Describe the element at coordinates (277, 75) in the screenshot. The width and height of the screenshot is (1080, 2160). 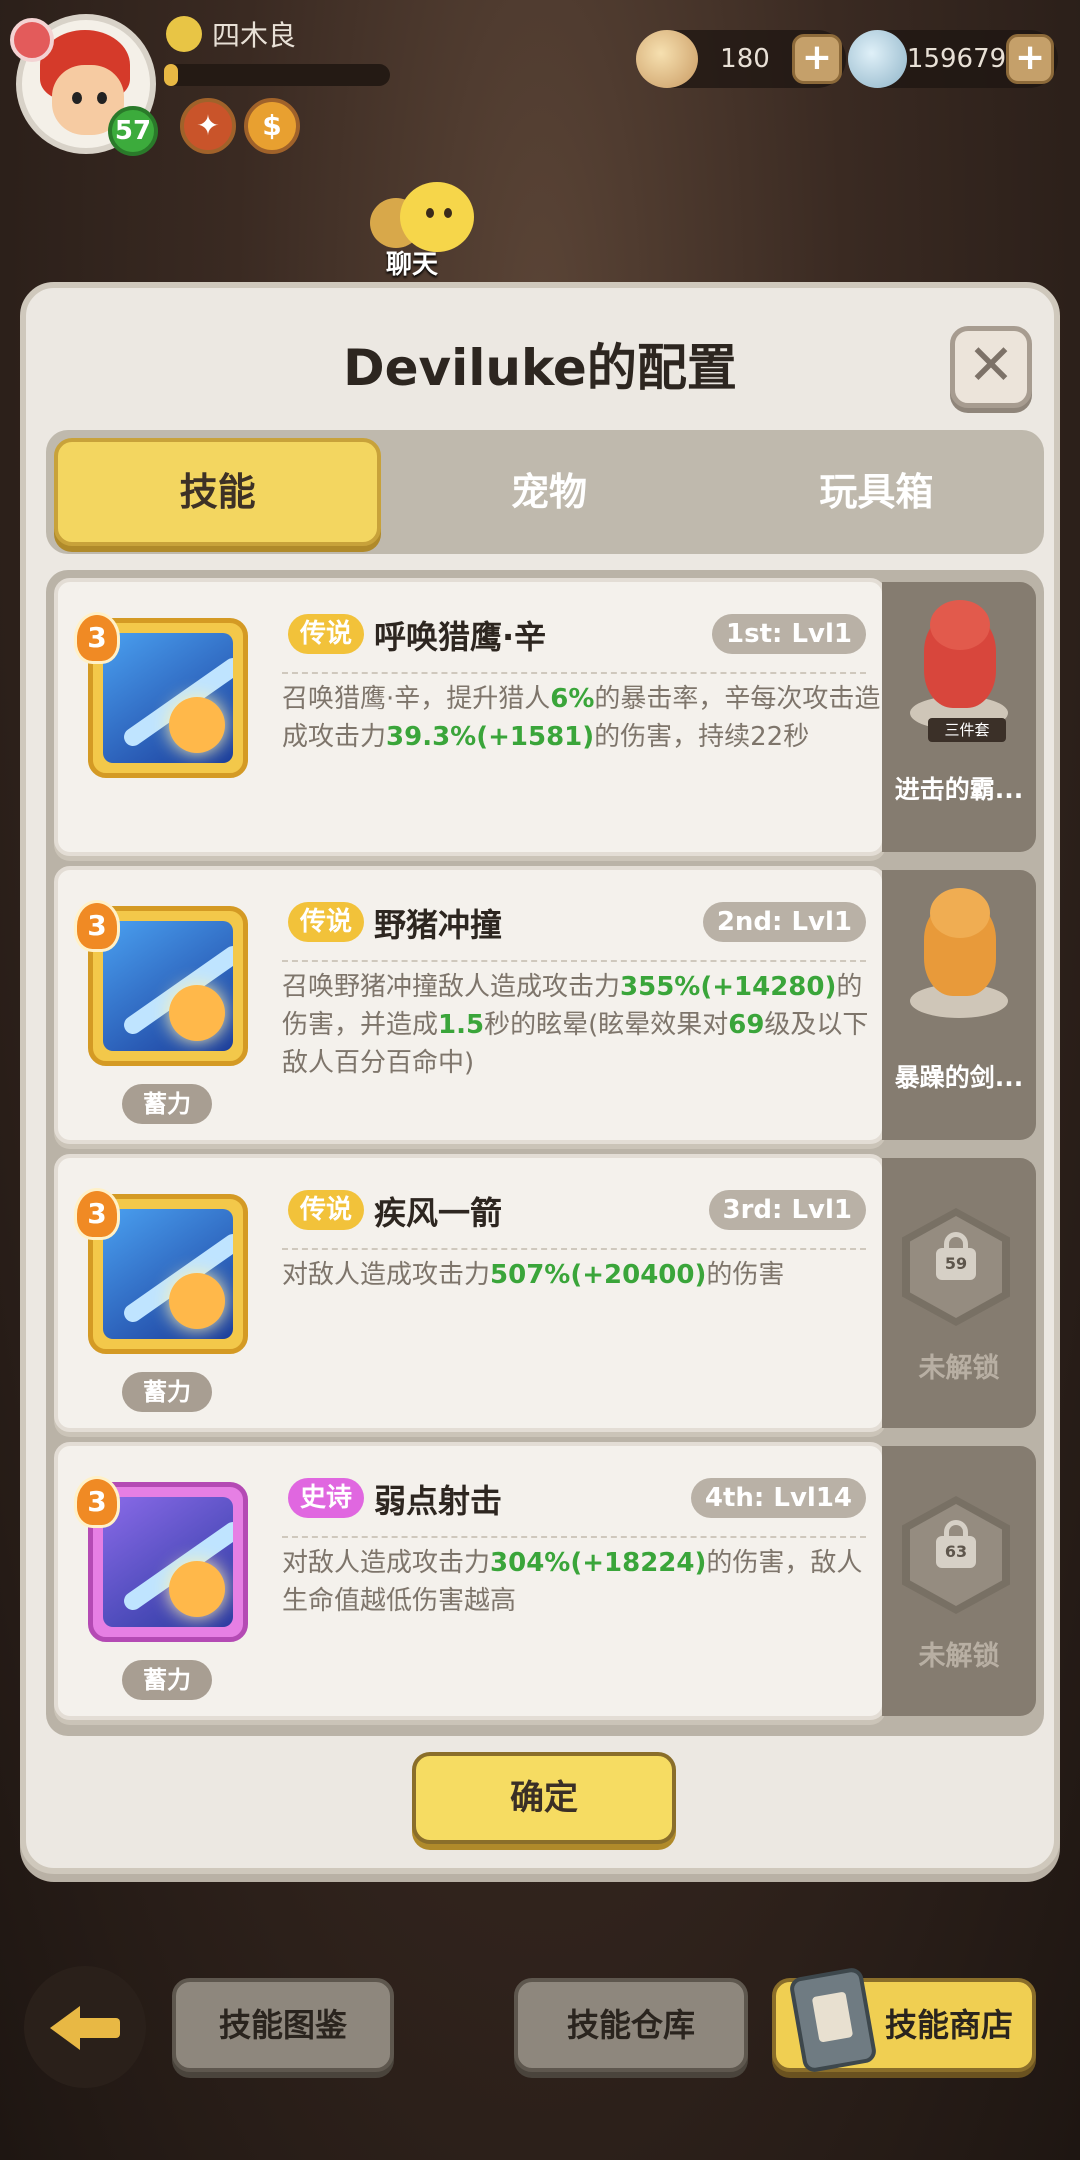
I see `xp-bar` at that location.